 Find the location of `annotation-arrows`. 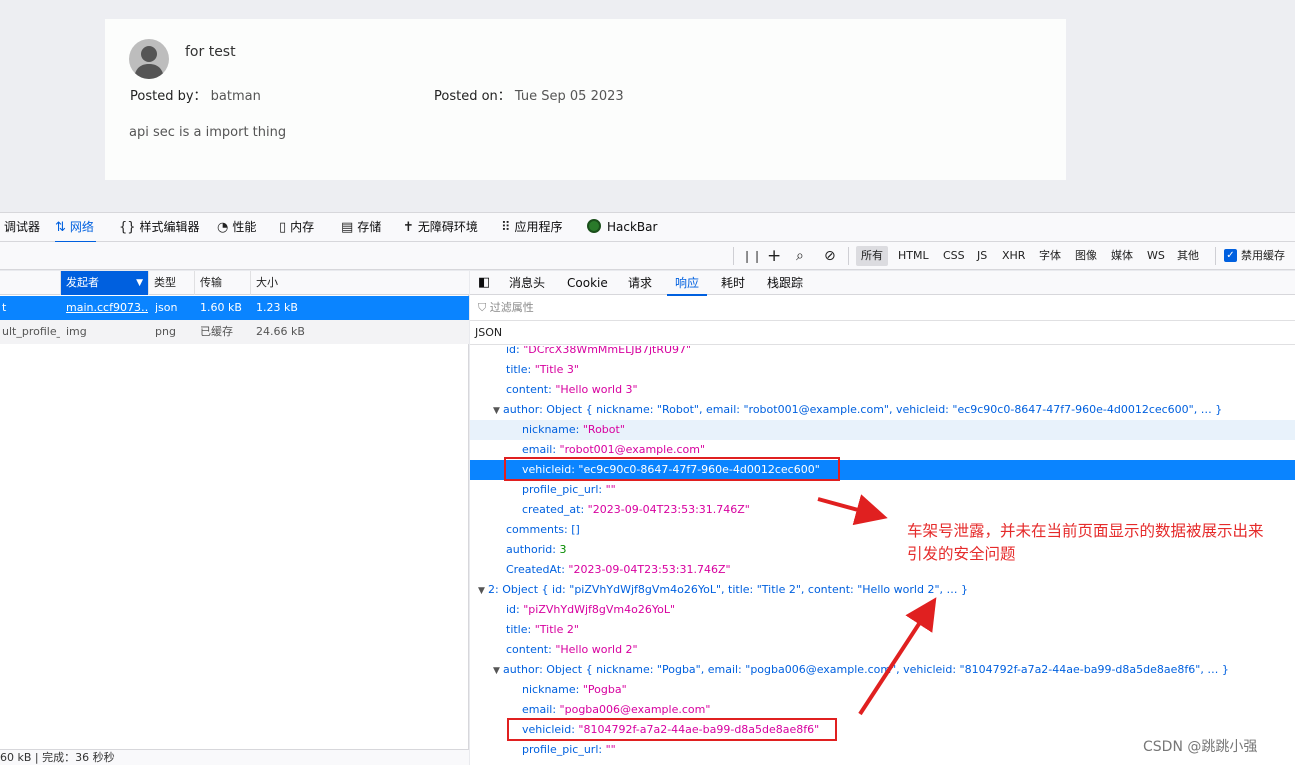

annotation-arrows is located at coordinates (877, 605).